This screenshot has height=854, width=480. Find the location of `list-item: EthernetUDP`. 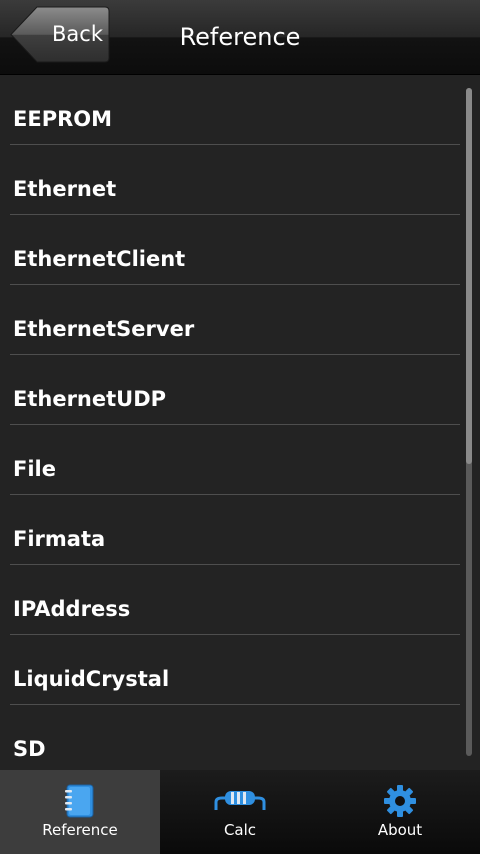

list-item: EthernetUDP is located at coordinates (240, 390).